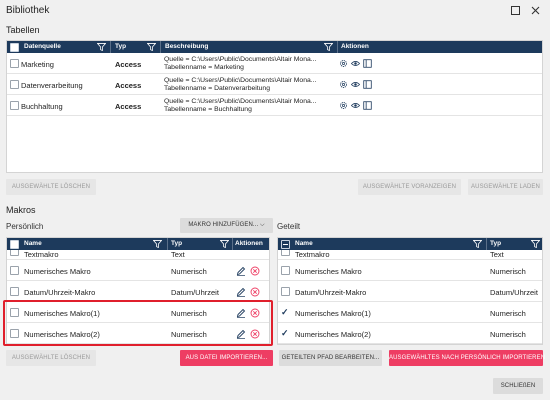  I want to click on table-description-table: Tabellenname = Marketing, so click(204, 67).